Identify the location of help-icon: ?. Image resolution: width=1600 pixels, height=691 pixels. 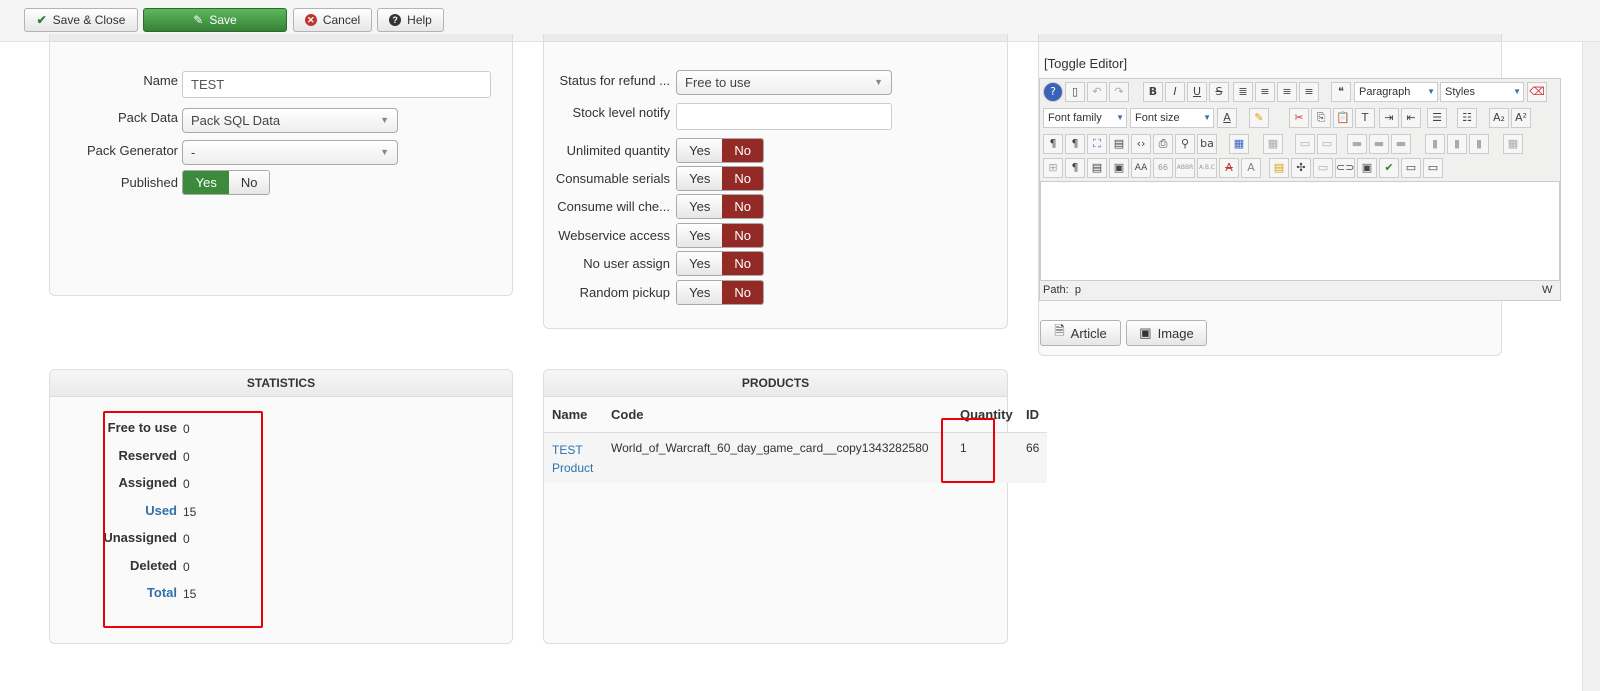
(1053, 92).